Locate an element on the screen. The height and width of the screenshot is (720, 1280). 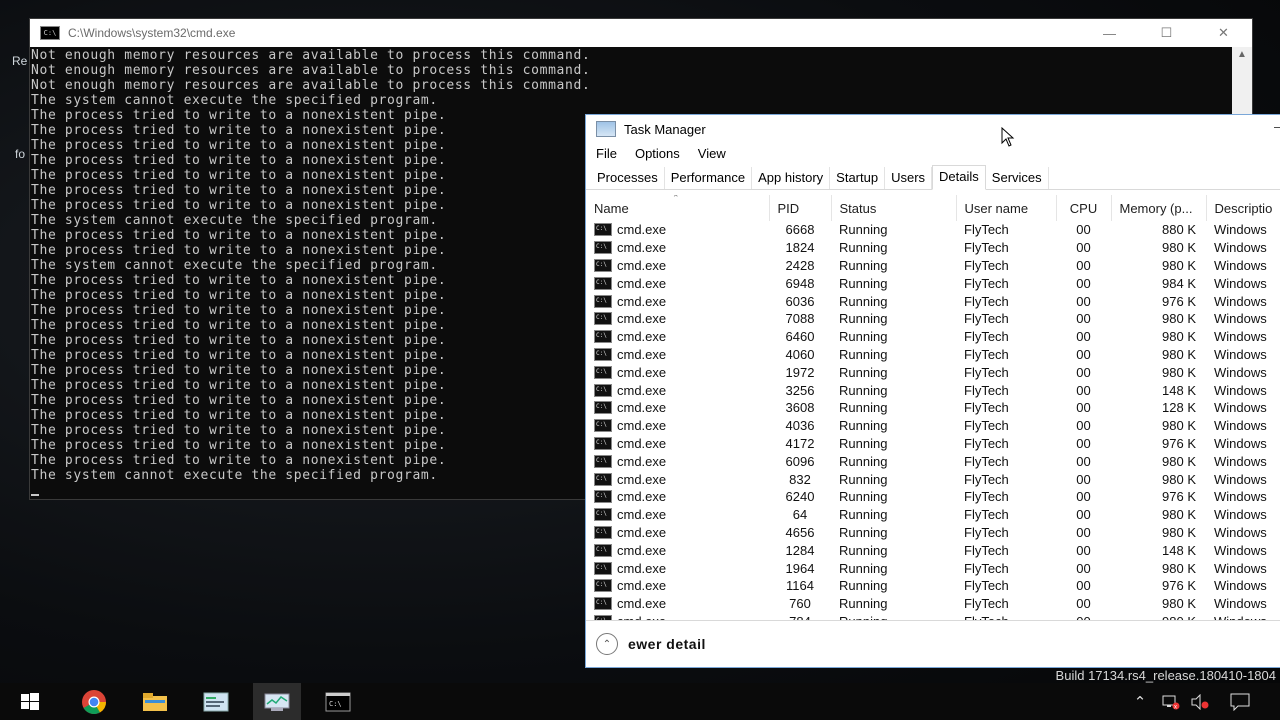
file-explorer-icon is located at coordinates (155, 701).